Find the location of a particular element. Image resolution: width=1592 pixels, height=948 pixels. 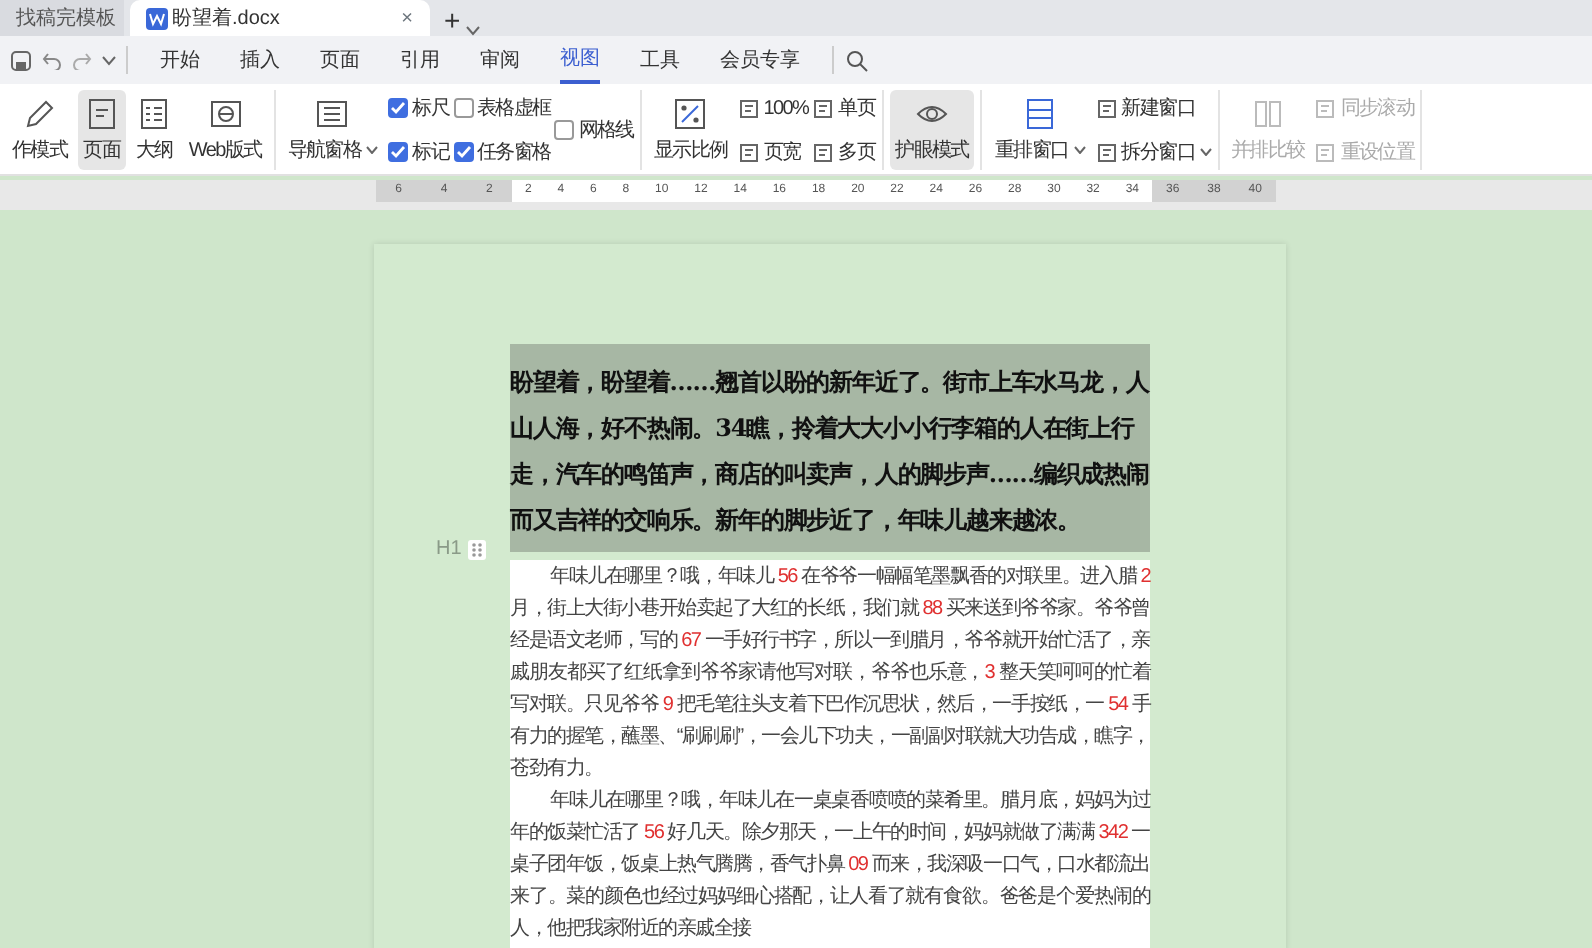

checkbox-option: 网格线 is located at coordinates (594, 130).